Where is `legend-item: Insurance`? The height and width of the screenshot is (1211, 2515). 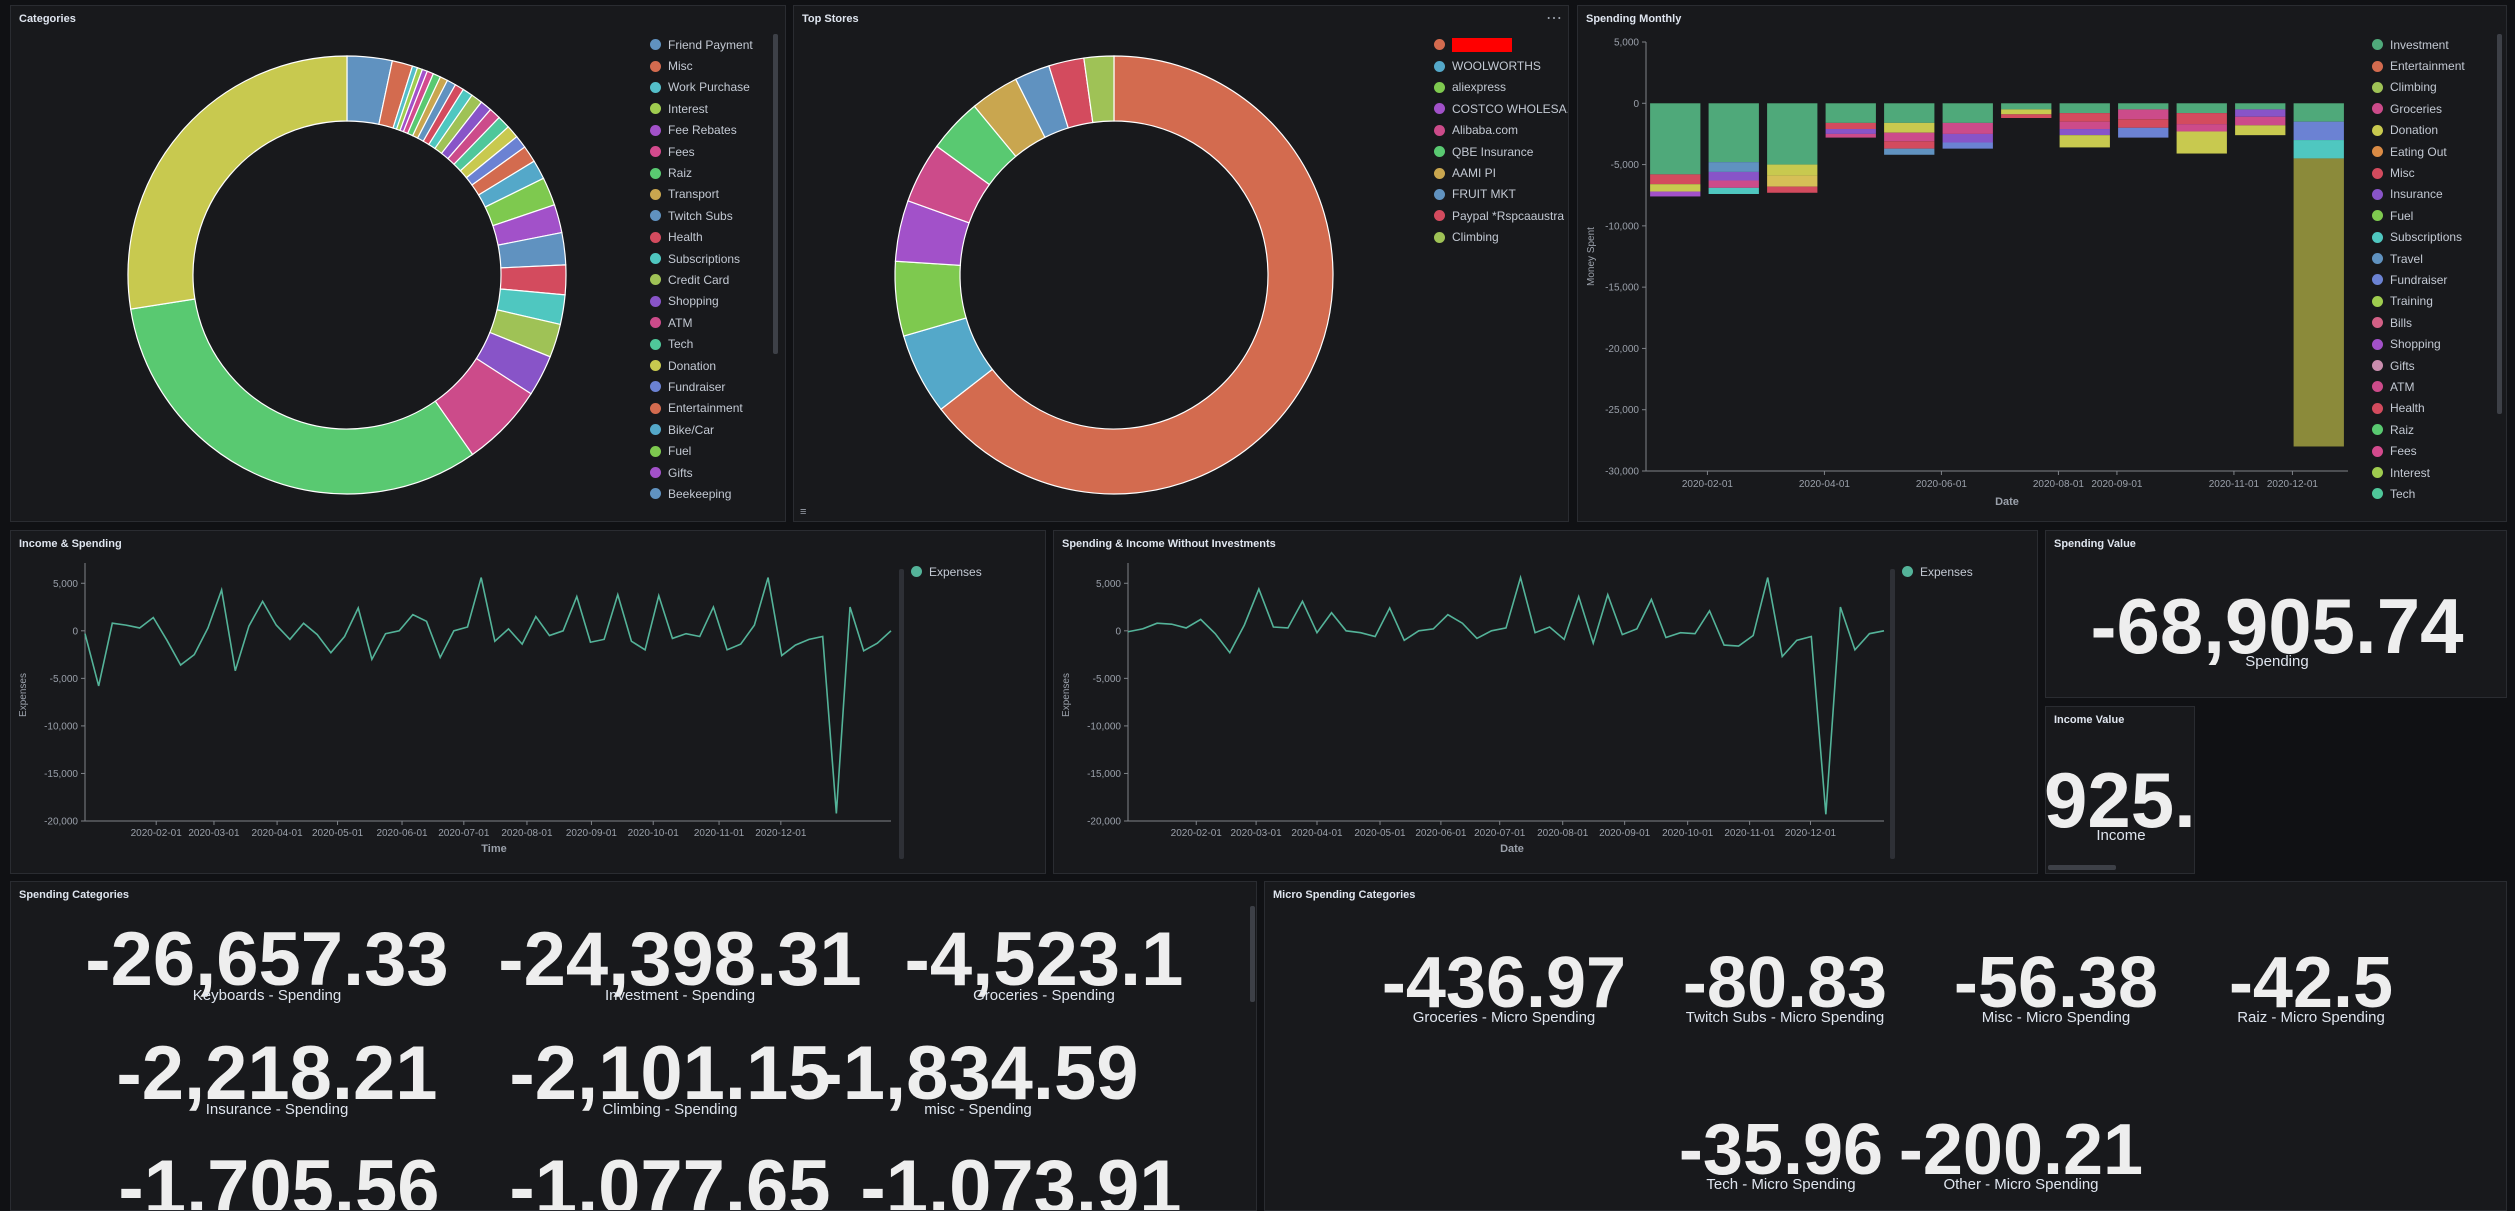 legend-item: Insurance is located at coordinates (2418, 194).